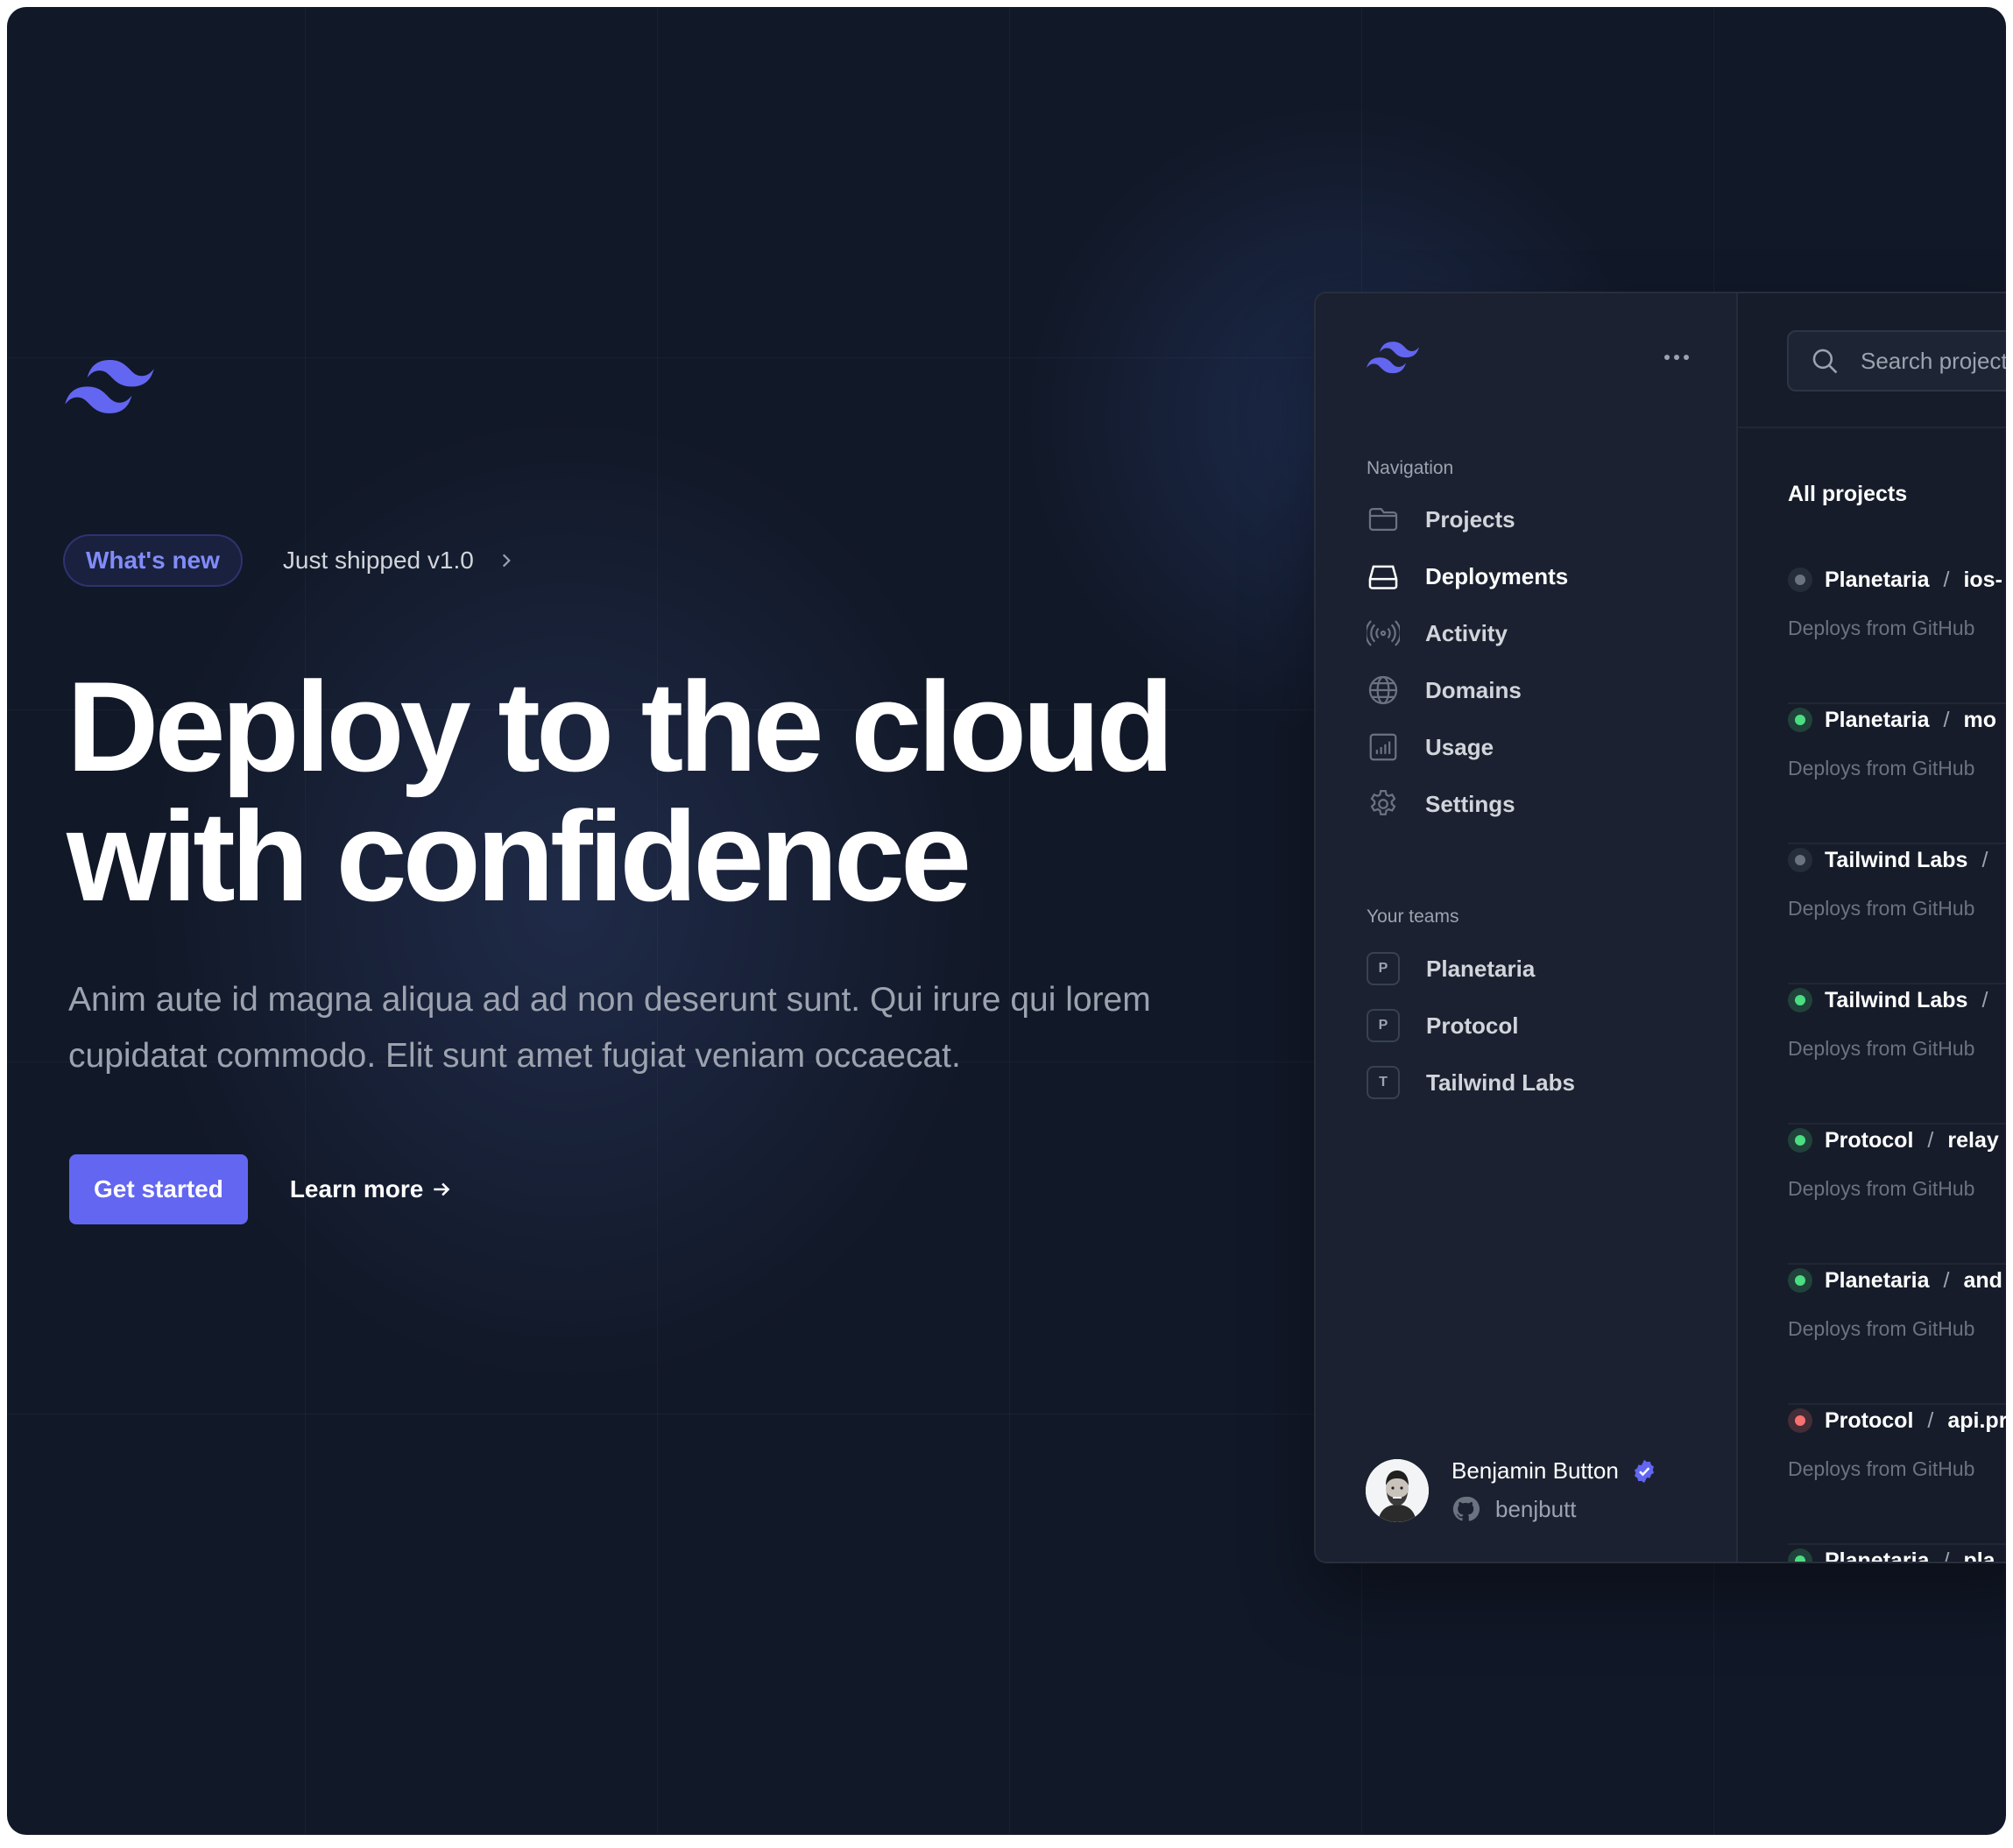 This screenshot has height=1848, width=2013. I want to click on user-name: Benjamin Button, so click(1535, 1470).